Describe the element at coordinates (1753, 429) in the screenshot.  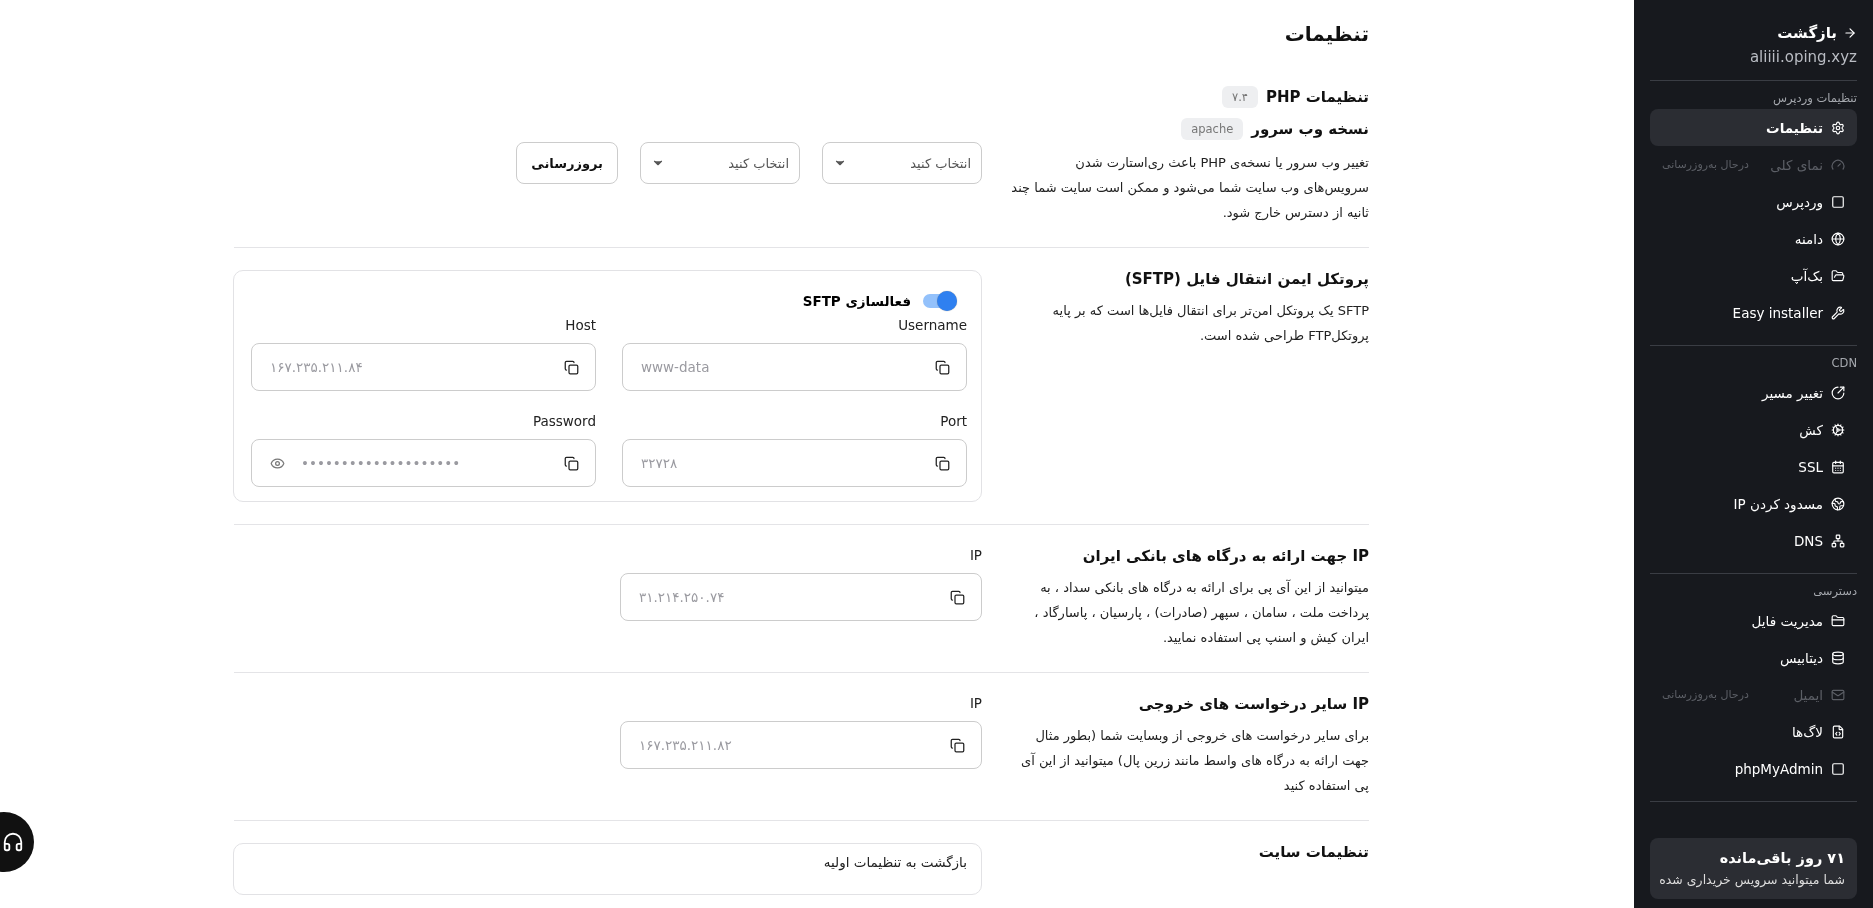
I see `sidebar-item: کش` at that location.